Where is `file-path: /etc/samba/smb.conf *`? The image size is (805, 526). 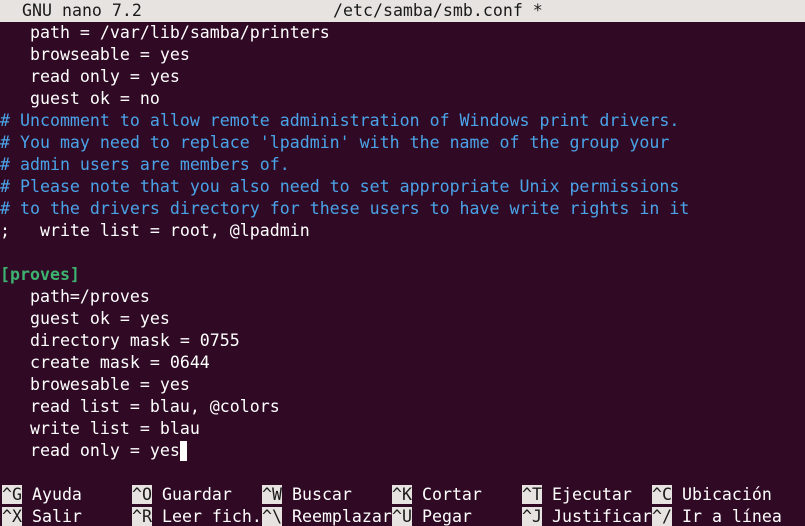
file-path: /etc/samba/smb.conf * is located at coordinates (438, 10).